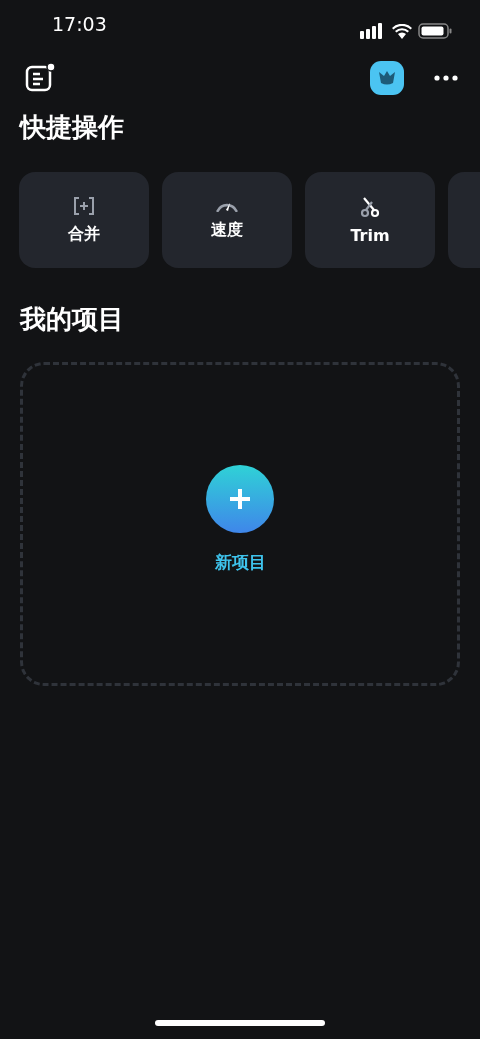 This screenshot has width=480, height=1039. What do you see at coordinates (71, 127) in the screenshot?
I see `section-title: 快捷操作` at bounding box center [71, 127].